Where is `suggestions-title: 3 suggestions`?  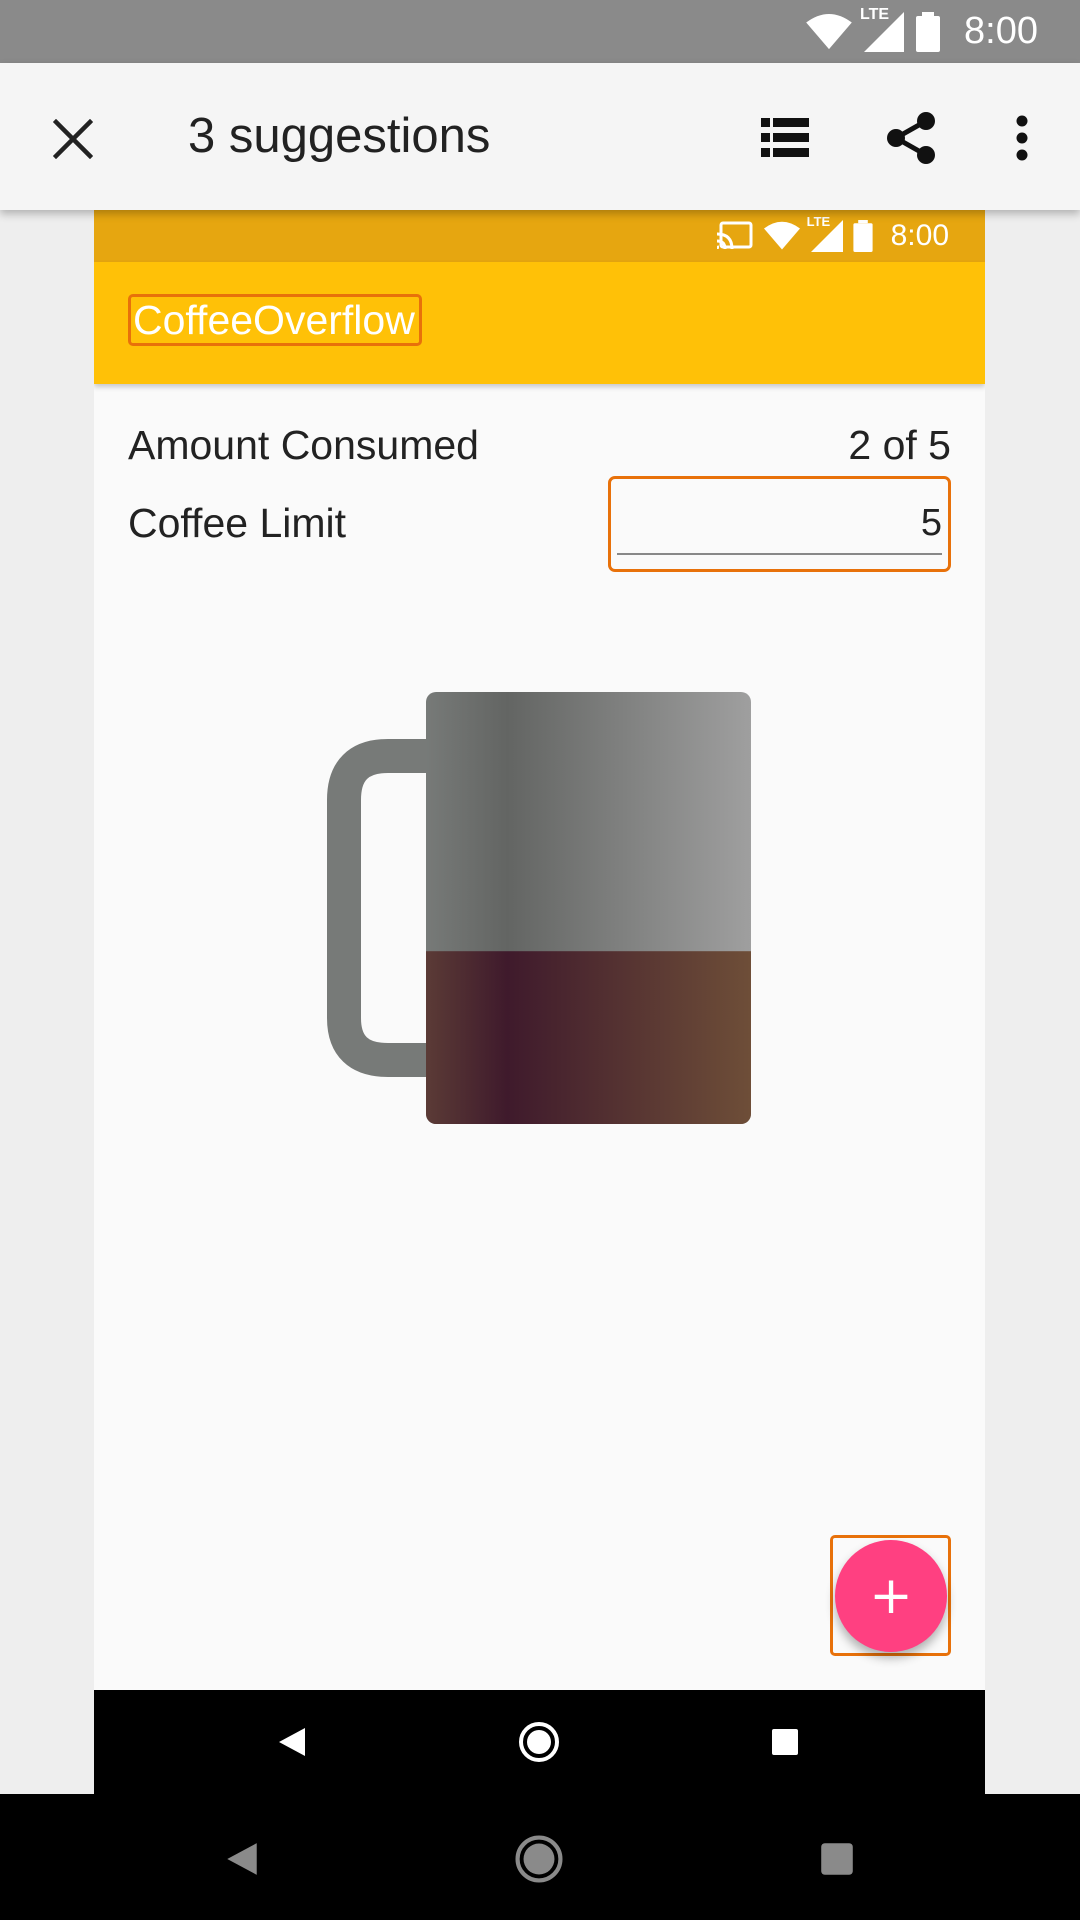
suggestions-title: 3 suggestions is located at coordinates (339, 136).